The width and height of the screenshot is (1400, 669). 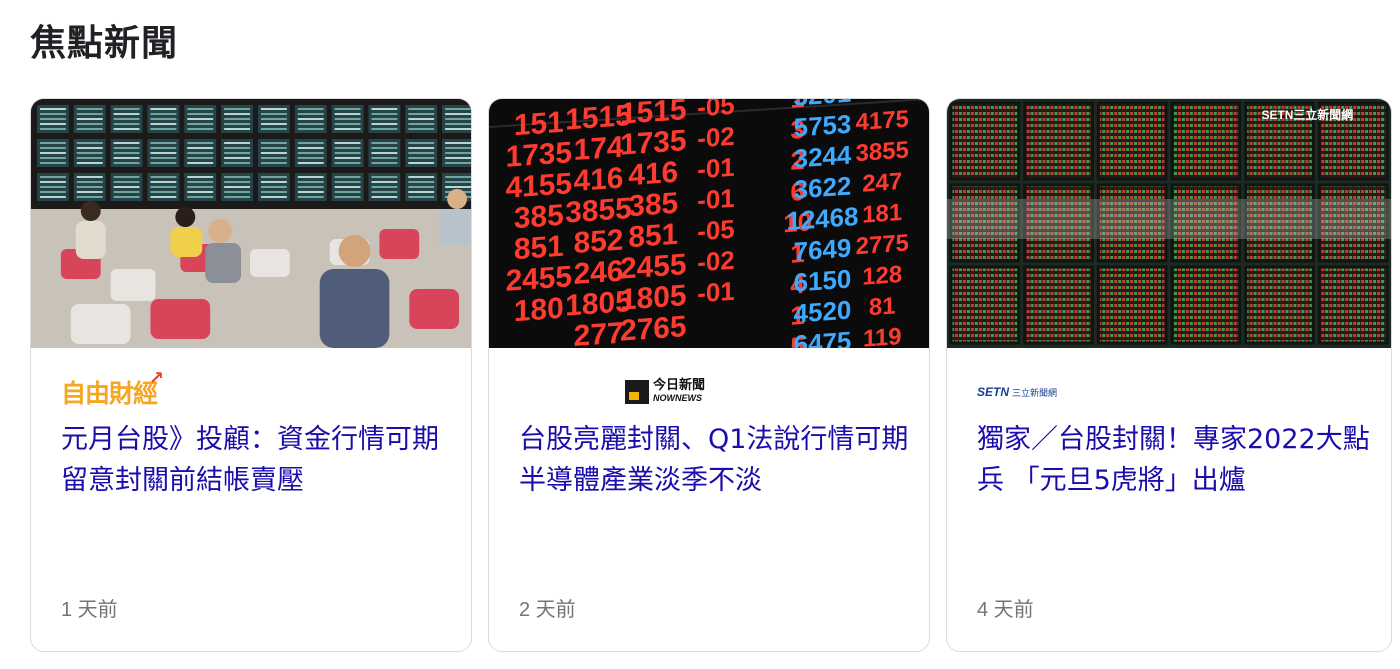 What do you see at coordinates (882, 244) in the screenshot?
I see `board-price-text: 2775` at bounding box center [882, 244].